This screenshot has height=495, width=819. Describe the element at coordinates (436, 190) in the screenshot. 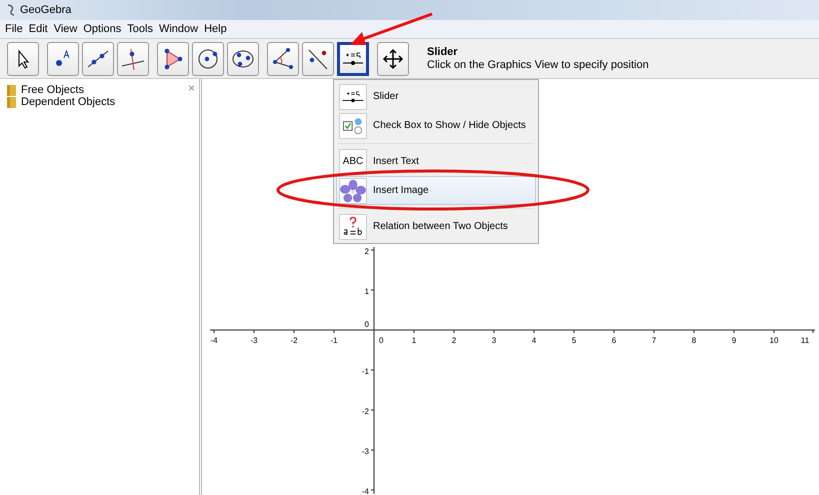

I see `menu-item: Insert Image` at that location.